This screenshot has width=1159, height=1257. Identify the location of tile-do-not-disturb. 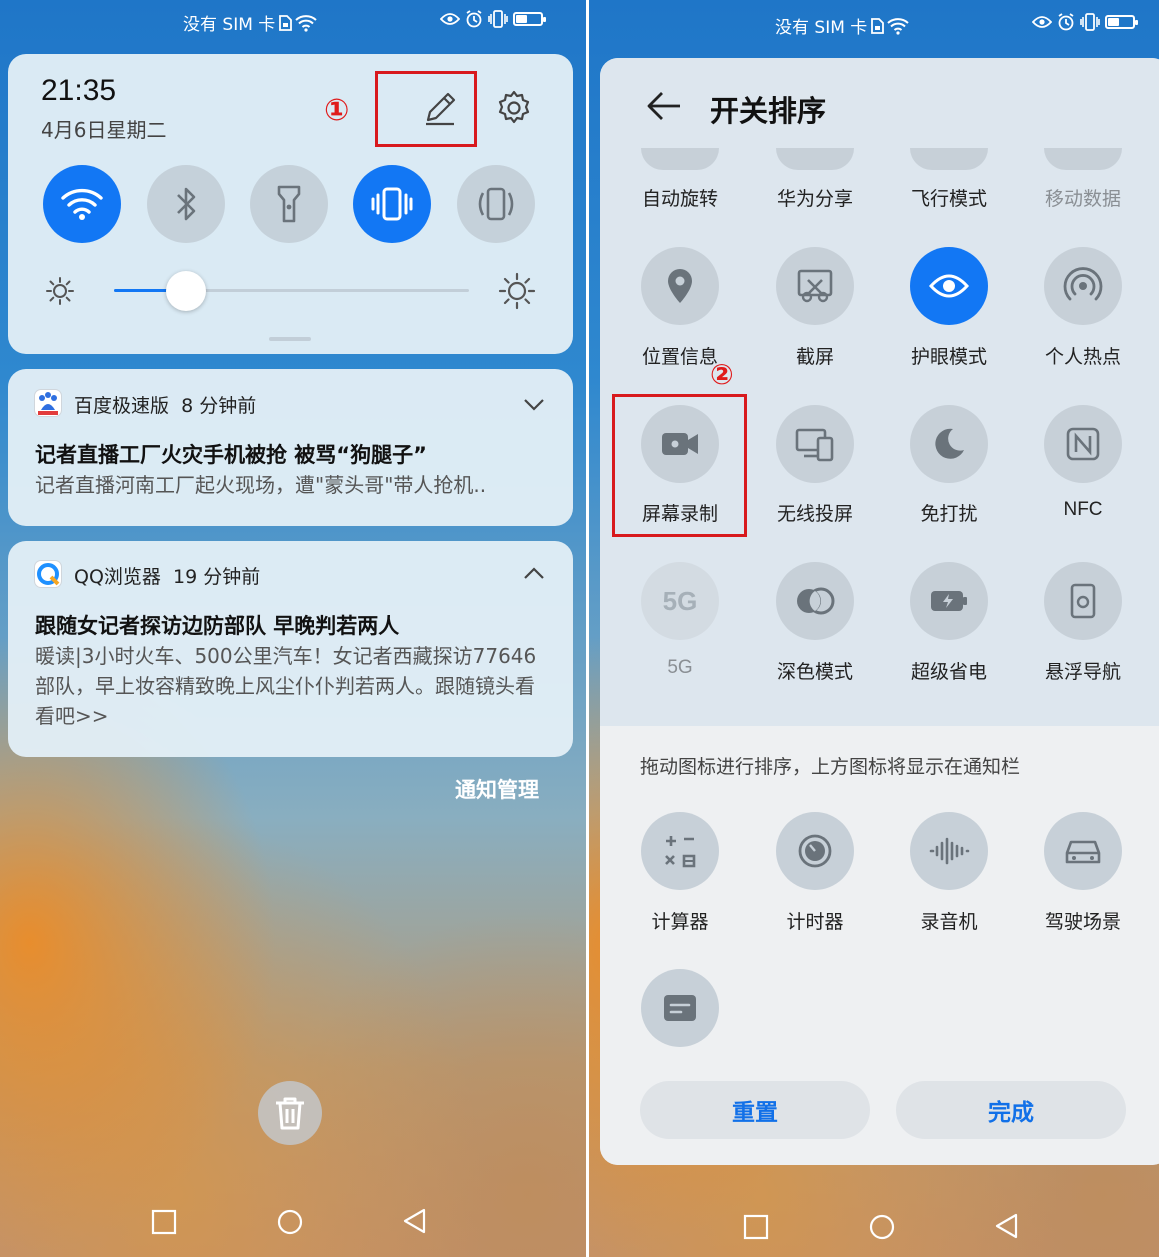
(949, 444).